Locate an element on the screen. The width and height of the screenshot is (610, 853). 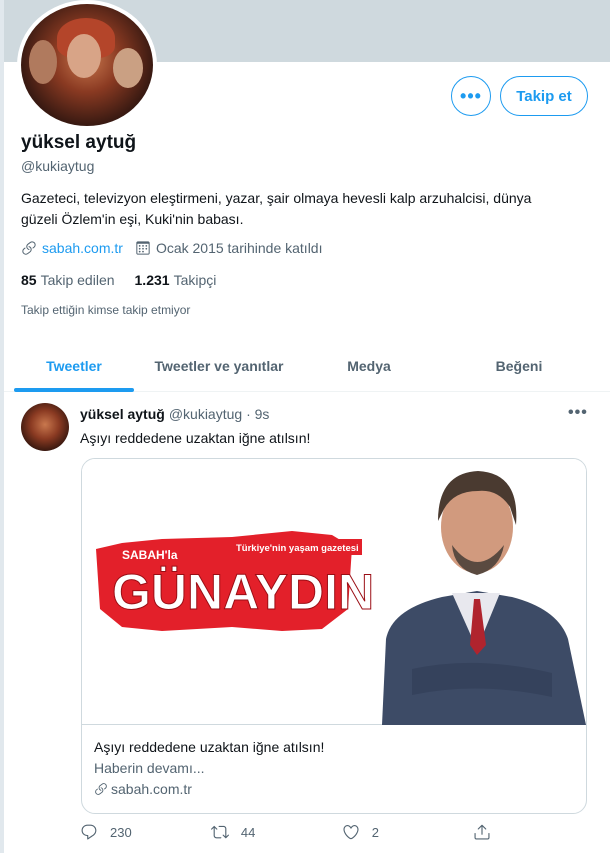
reply-icon is located at coordinates (89, 832).